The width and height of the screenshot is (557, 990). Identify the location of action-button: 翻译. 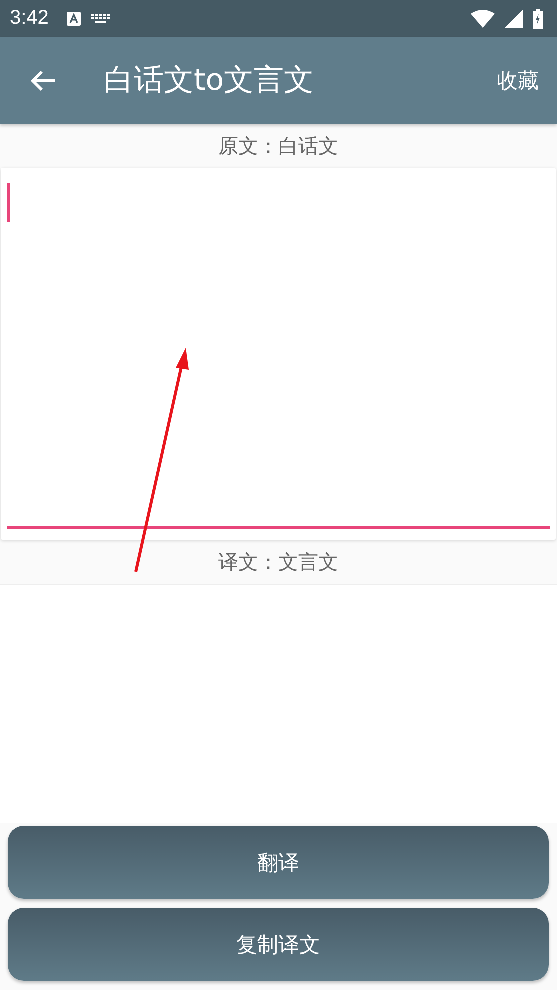
(278, 862).